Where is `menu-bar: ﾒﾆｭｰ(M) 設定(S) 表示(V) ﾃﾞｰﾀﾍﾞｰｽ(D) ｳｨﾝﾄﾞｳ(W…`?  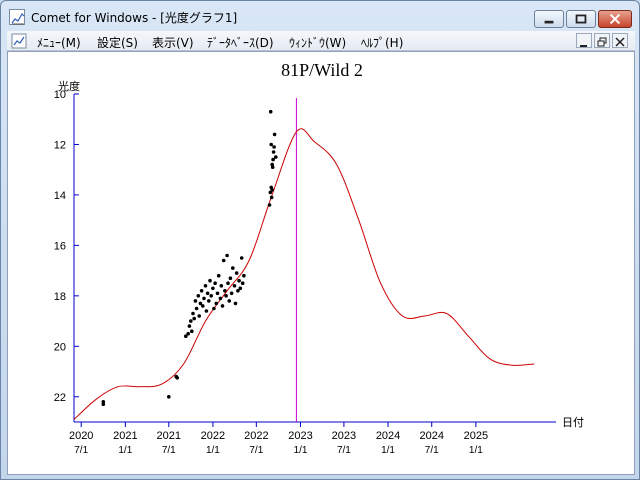
menu-bar: ﾒﾆｭｰ(M) 設定(S) 表示(V) ﾃﾞｰﾀﾍﾞｰｽ(D) ｳｨﾝﾄﾞｳ(W… is located at coordinates (321, 41).